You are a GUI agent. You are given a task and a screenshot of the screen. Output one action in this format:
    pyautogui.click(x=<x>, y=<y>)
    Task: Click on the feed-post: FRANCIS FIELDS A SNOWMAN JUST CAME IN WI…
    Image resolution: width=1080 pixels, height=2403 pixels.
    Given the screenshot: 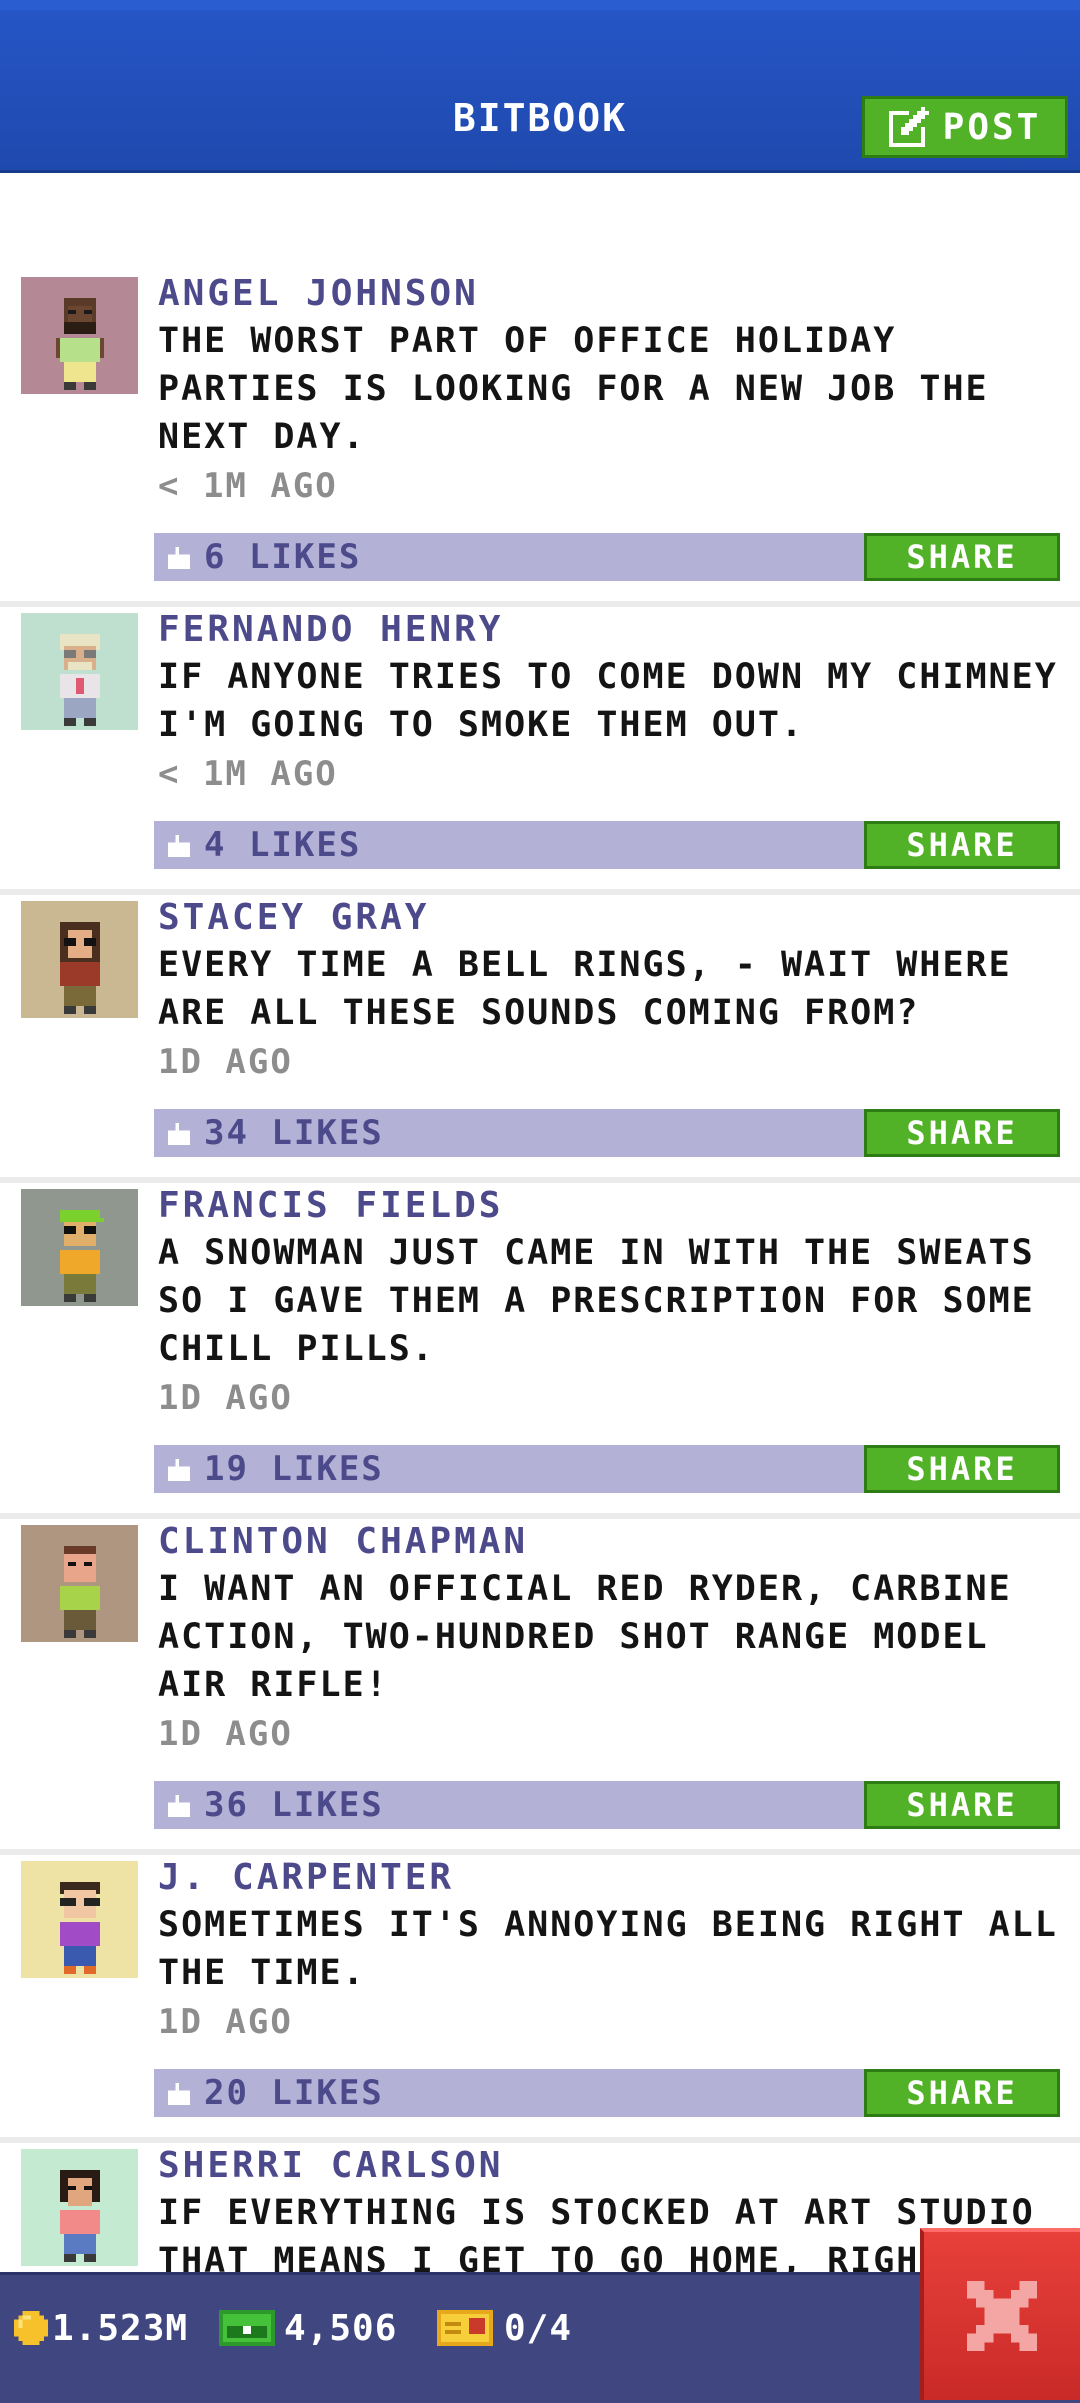 What is the action you would take?
    pyautogui.click(x=540, y=1351)
    